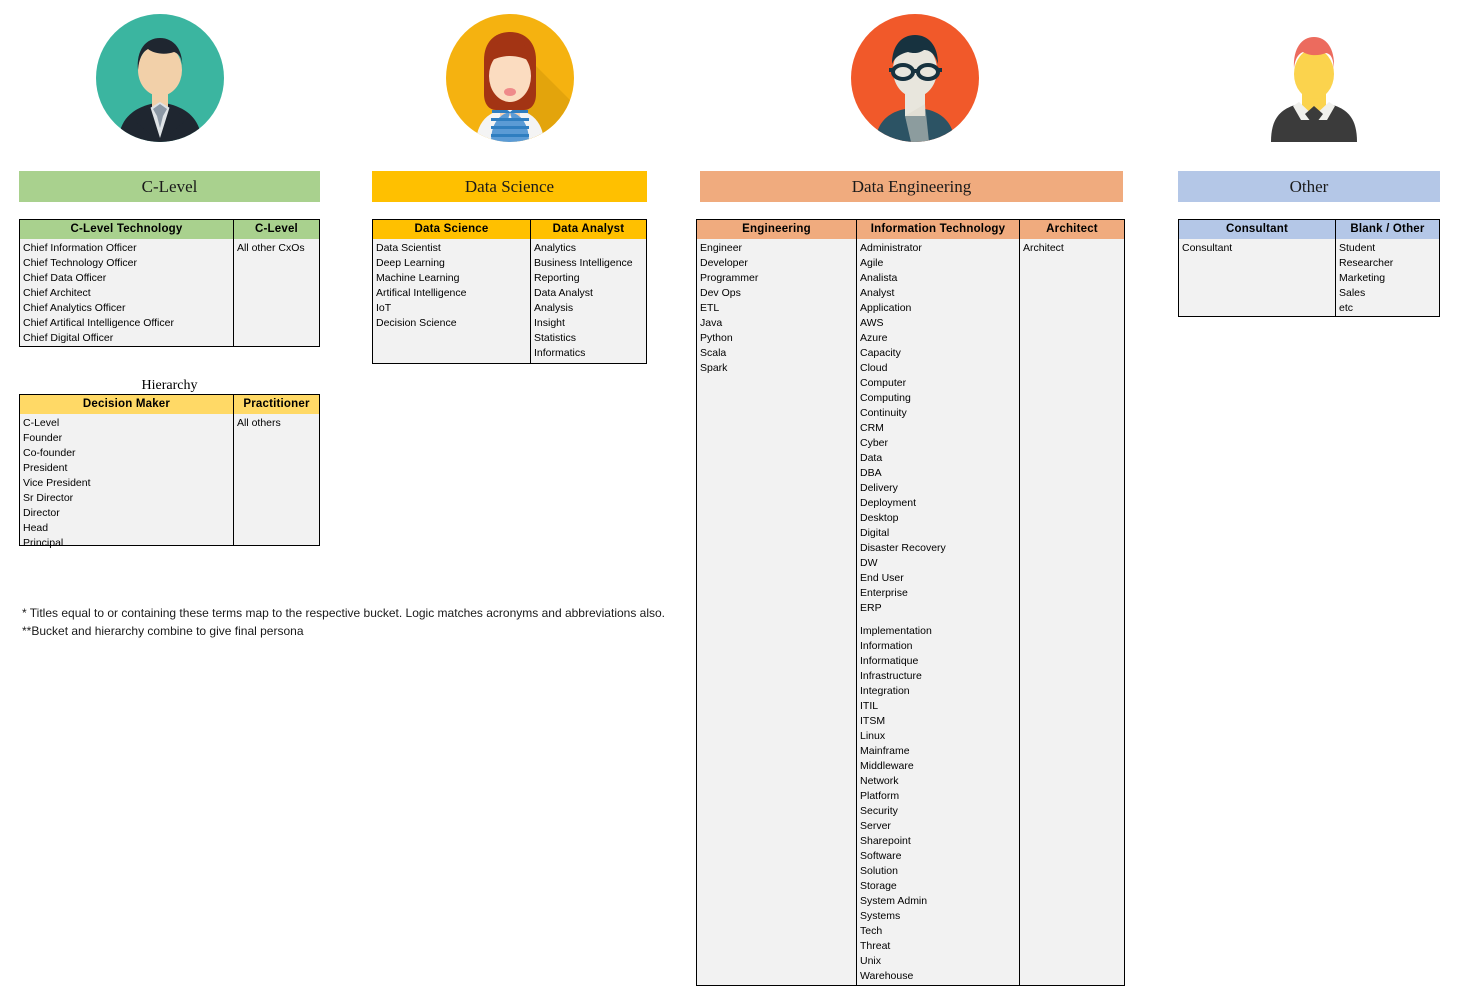  Describe the element at coordinates (1207, 248) in the screenshot. I see `table-cell: Consultant` at that location.